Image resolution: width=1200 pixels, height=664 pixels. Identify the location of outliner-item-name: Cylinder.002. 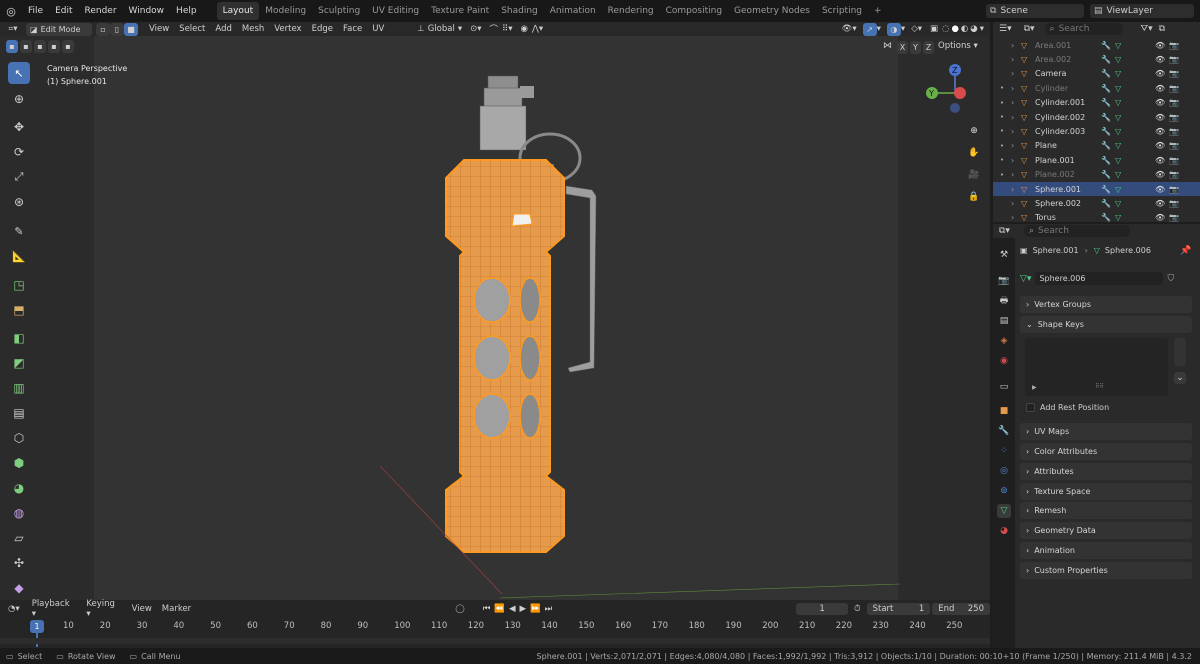
(1068, 117).